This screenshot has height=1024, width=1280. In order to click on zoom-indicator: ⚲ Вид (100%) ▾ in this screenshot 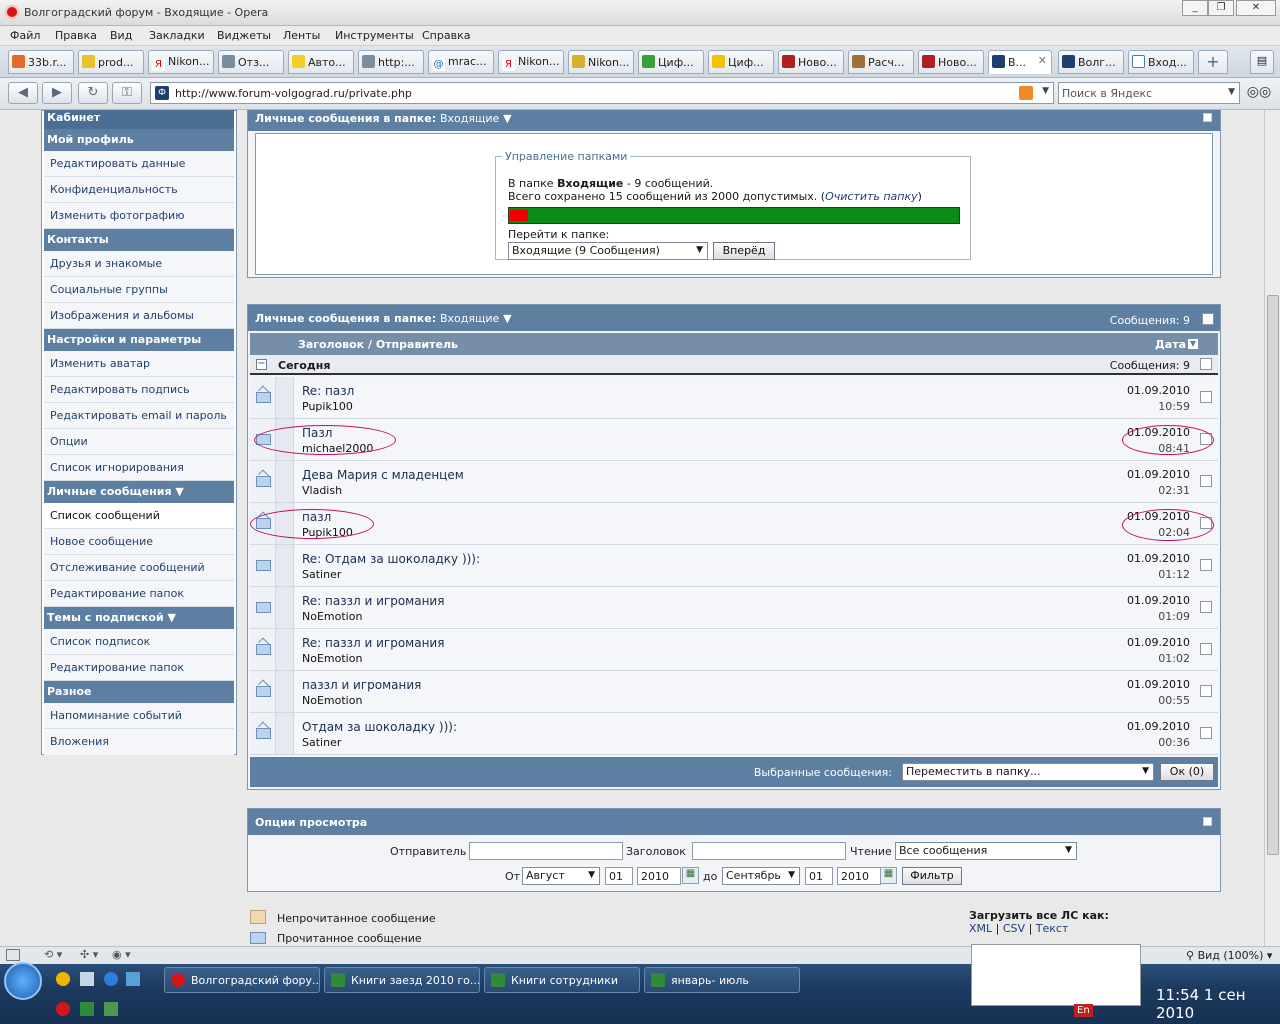, I will do `click(1229, 955)`.